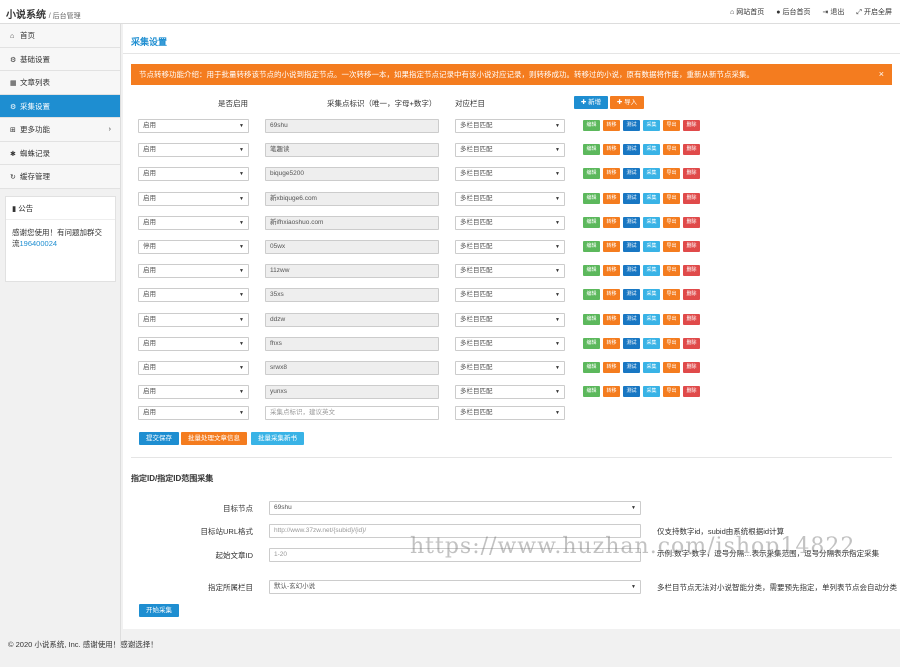 This screenshot has height=667, width=900. I want to click on node-id-input: ddzw, so click(352, 319).